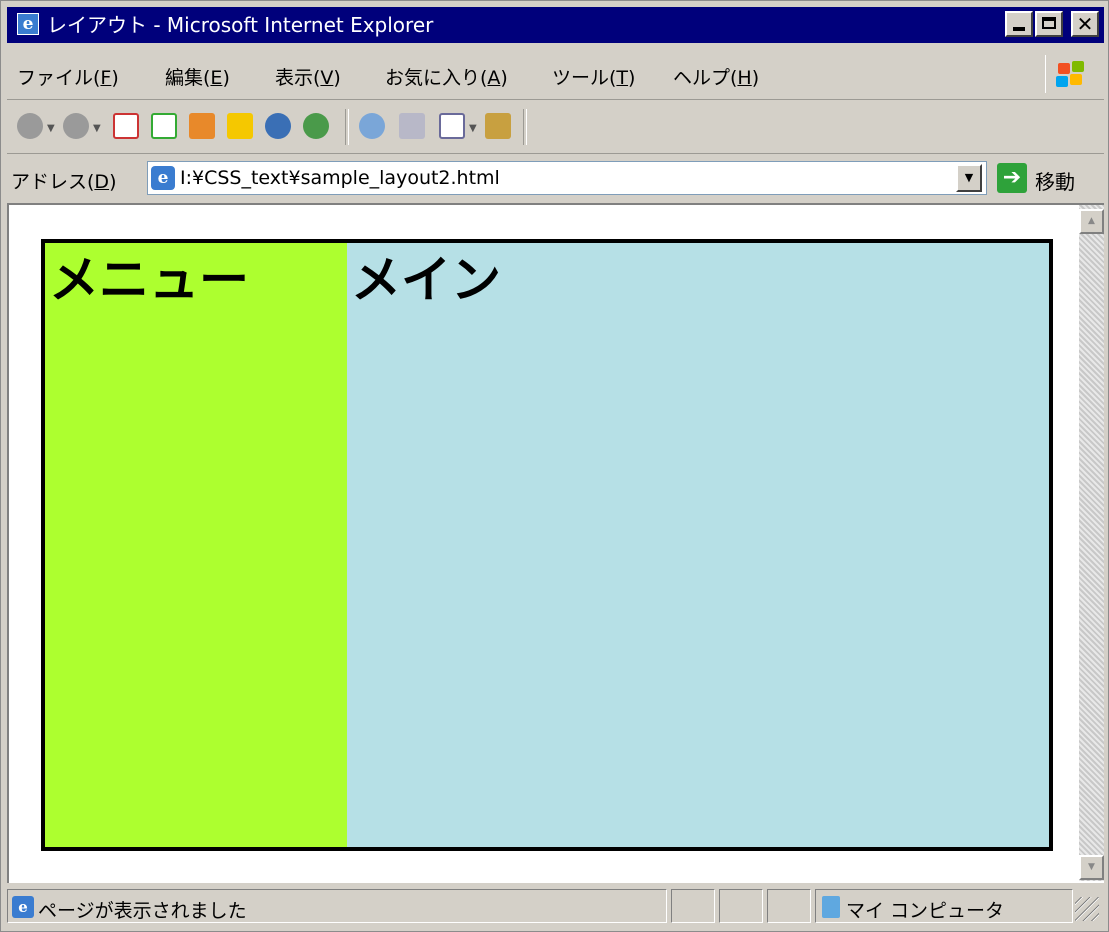  Describe the element at coordinates (1055, 180) in the screenshot. I see `go-button: 移動` at that location.